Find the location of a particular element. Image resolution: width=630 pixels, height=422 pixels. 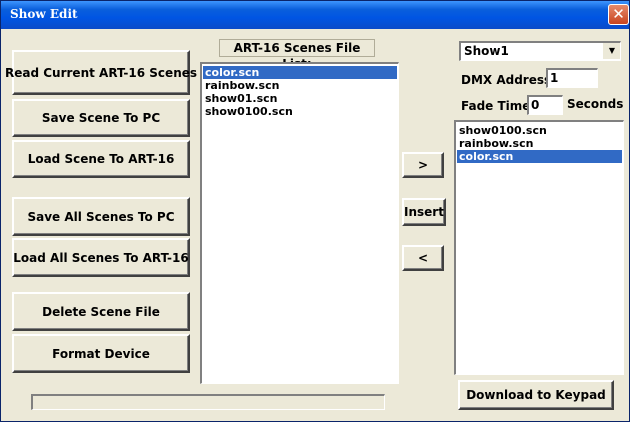

show-select-value: Show1 is located at coordinates (486, 51).